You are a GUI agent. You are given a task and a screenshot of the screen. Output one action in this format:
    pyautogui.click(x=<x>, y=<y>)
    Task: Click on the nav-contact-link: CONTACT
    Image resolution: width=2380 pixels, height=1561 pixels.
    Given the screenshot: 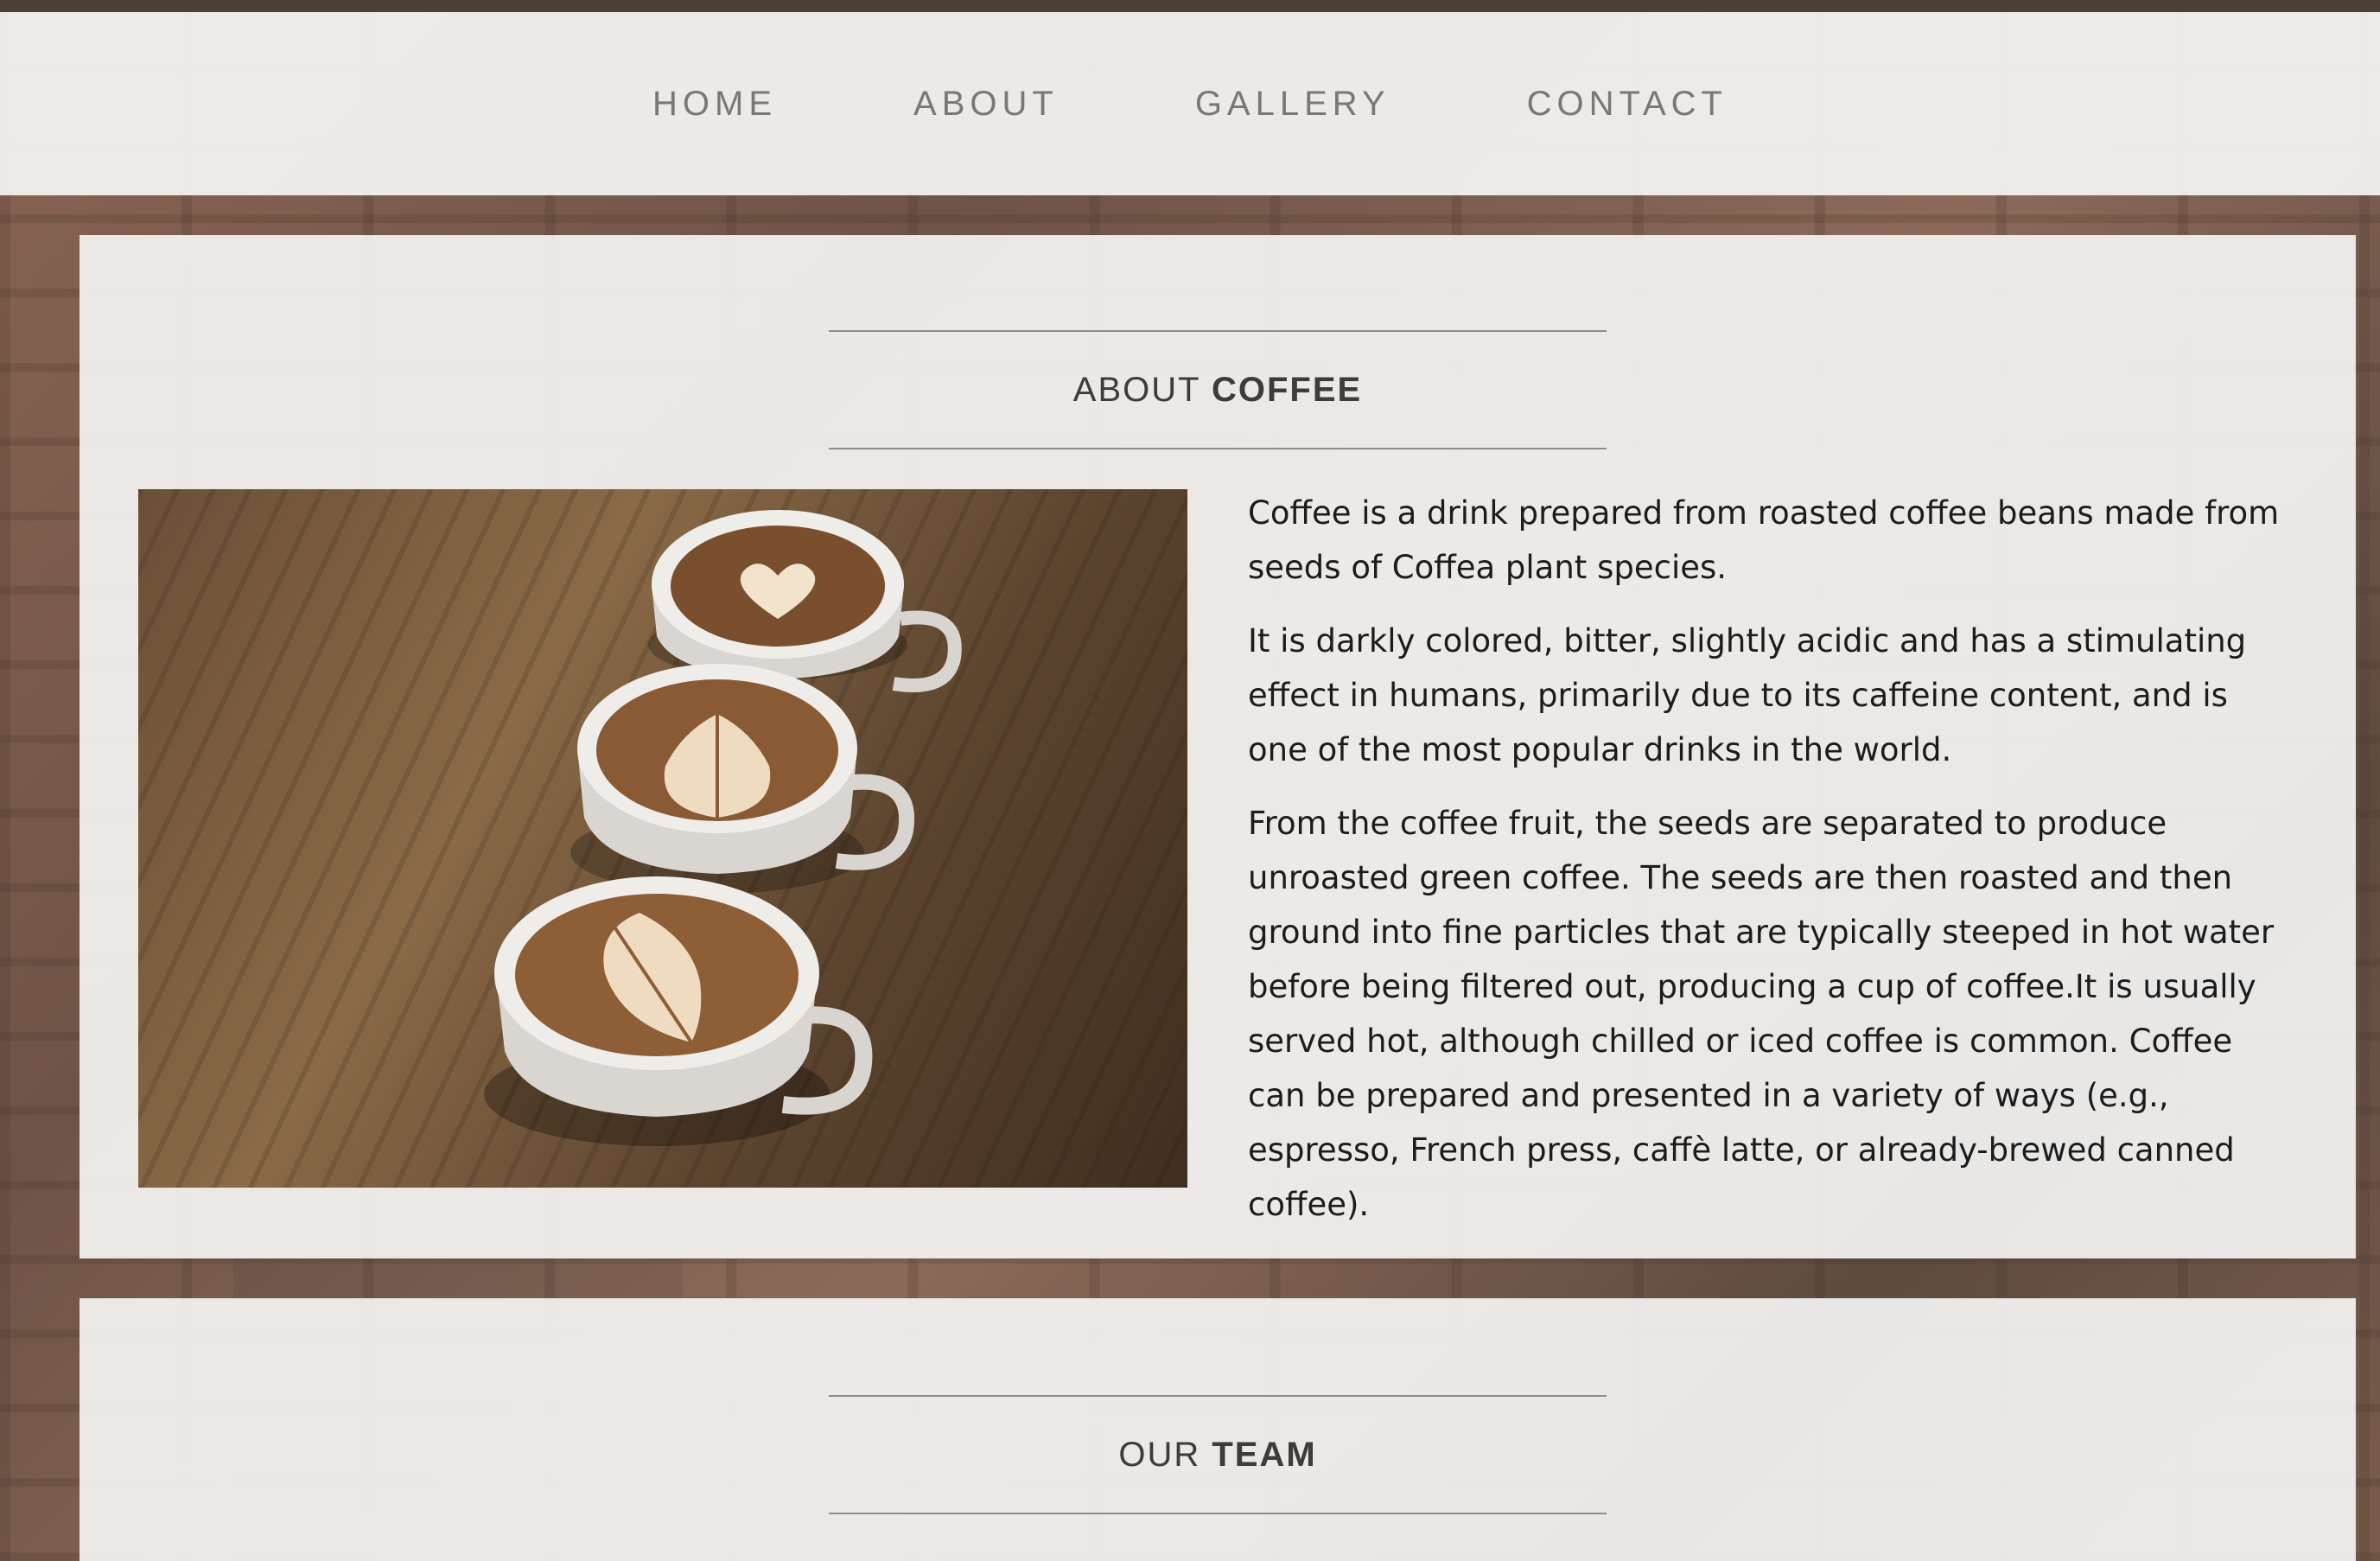 What is the action you would take?
    pyautogui.click(x=1627, y=104)
    